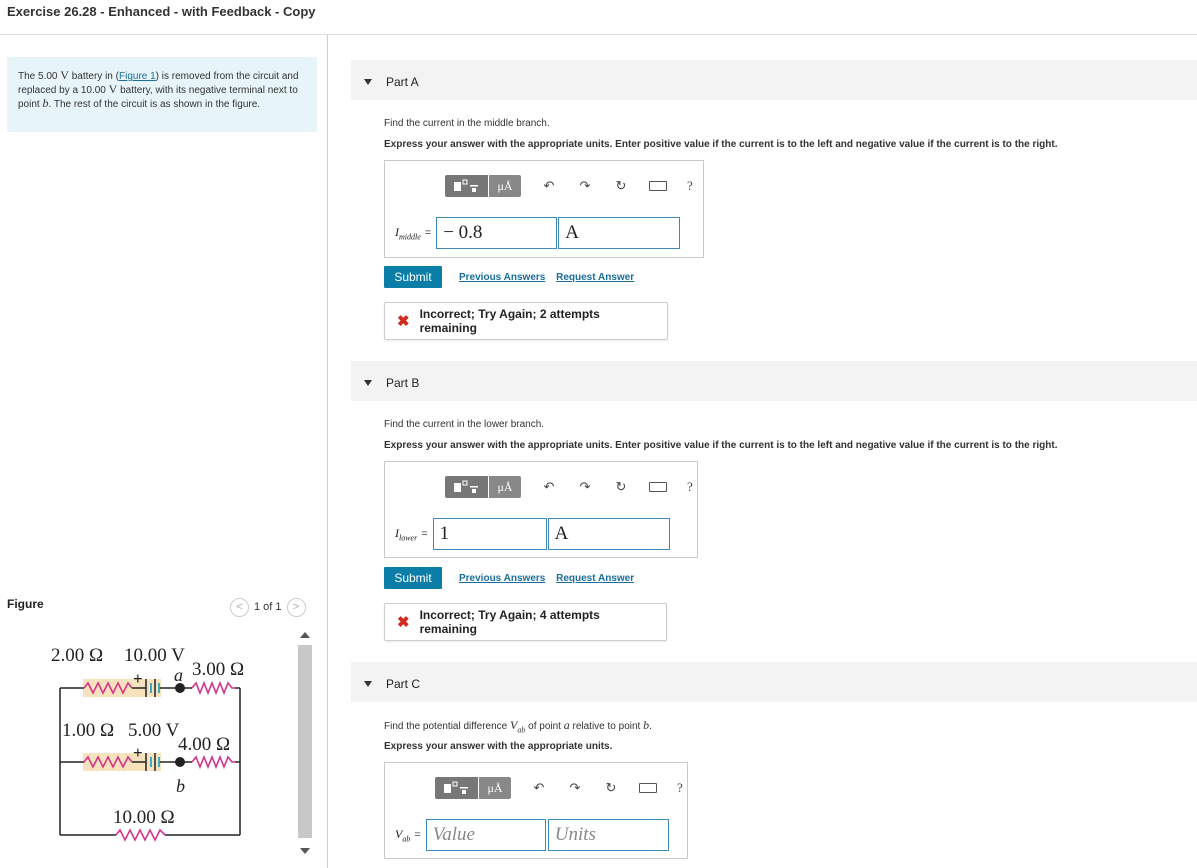 This screenshot has width=1197, height=868. Describe the element at coordinates (619, 233) in the screenshot. I see `part-a-units-input: A` at that location.